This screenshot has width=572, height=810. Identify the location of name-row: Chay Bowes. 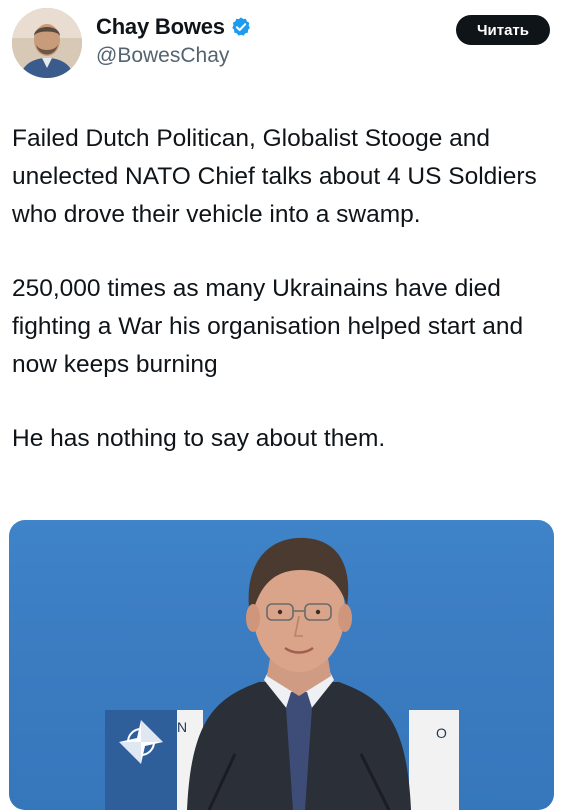
(174, 27).